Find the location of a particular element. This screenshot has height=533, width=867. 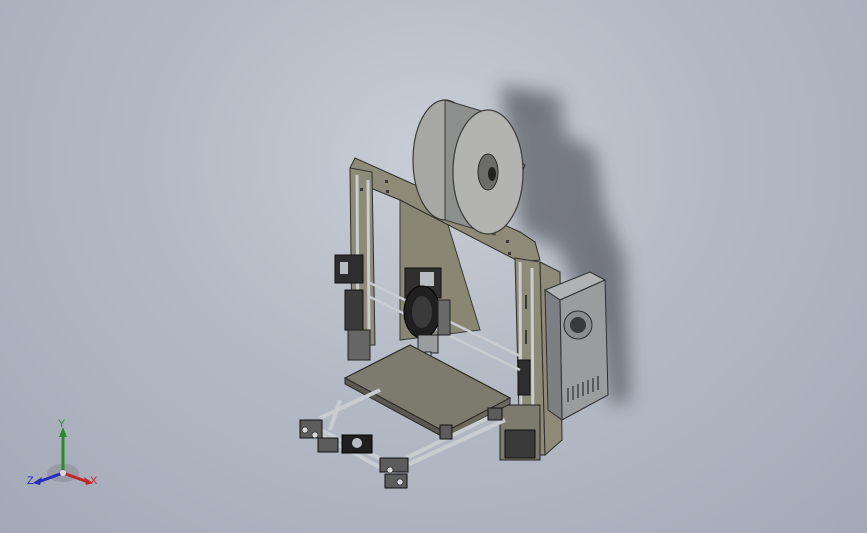

triad-z-label: Z is located at coordinates (30, 481).